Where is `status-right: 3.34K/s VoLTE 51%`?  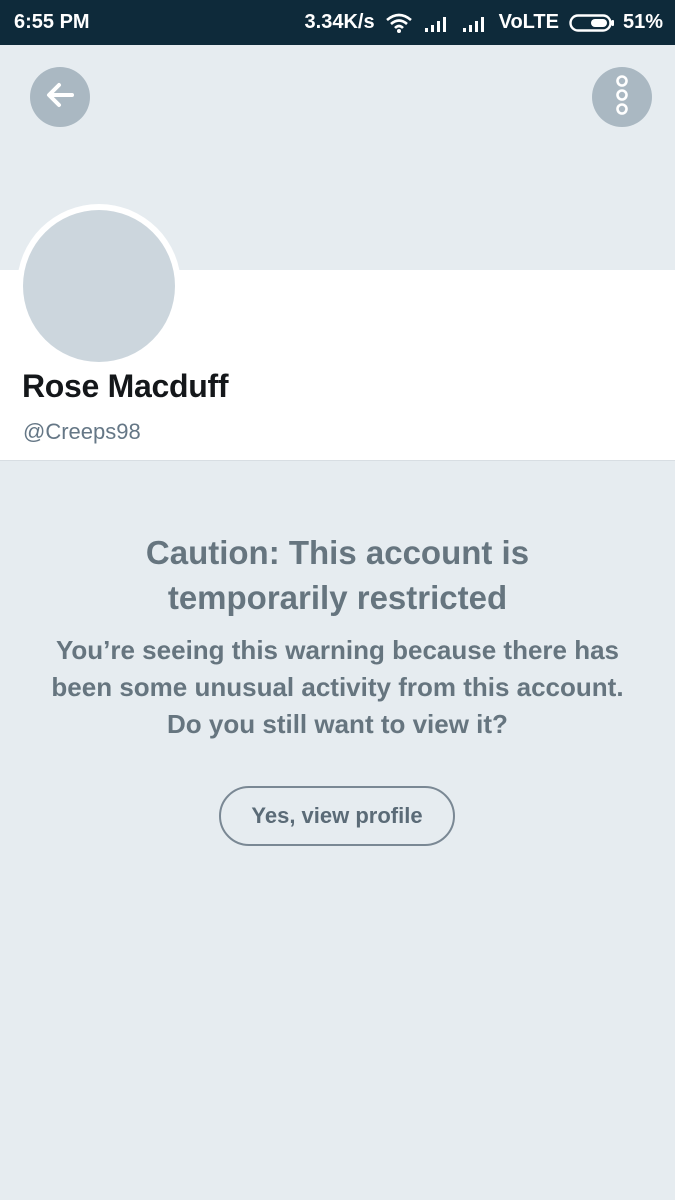
status-right: 3.34K/s VoLTE 51% is located at coordinates (484, 22).